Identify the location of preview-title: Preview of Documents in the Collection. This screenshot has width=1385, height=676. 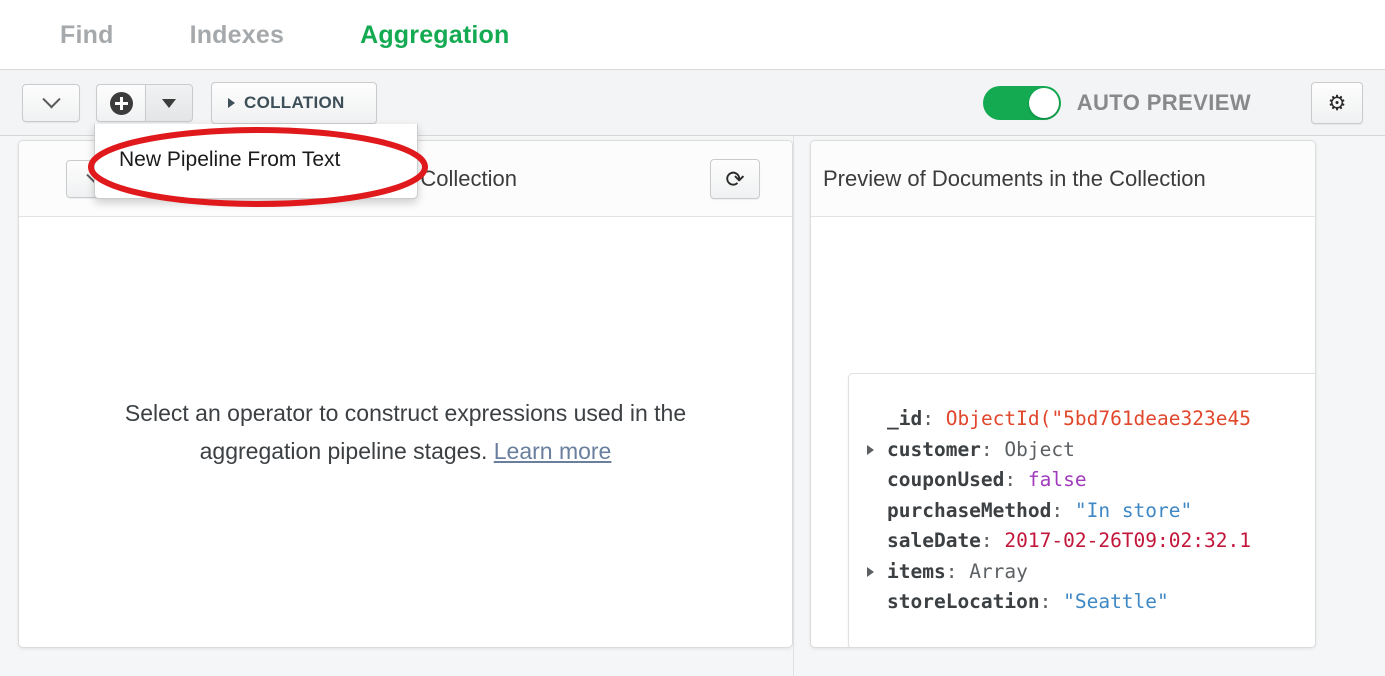
(1014, 178).